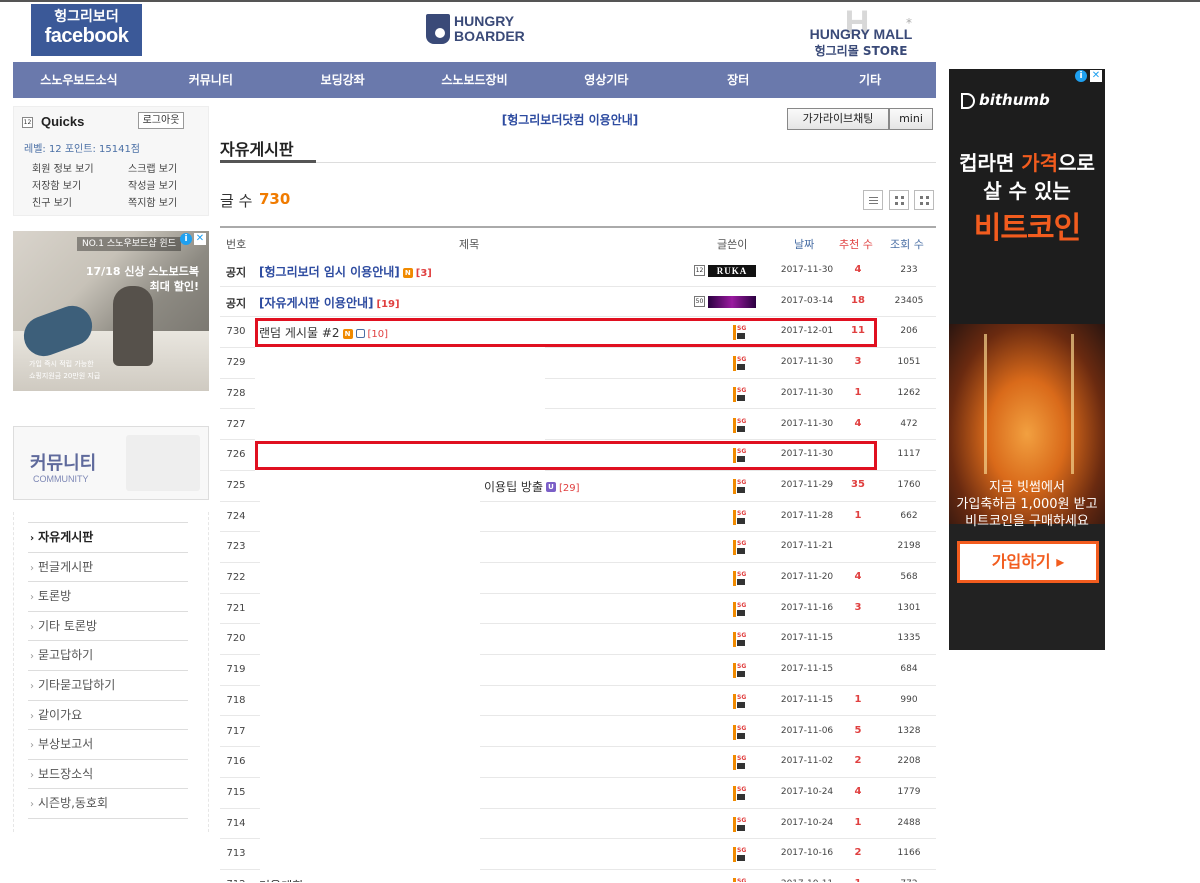 Image resolution: width=1200 pixels, height=883 pixels. I want to click on row-date: 2017-11-15, so click(807, 699).